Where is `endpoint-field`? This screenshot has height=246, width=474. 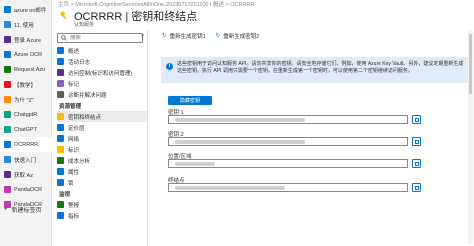
endpoint-field is located at coordinates (288, 187).